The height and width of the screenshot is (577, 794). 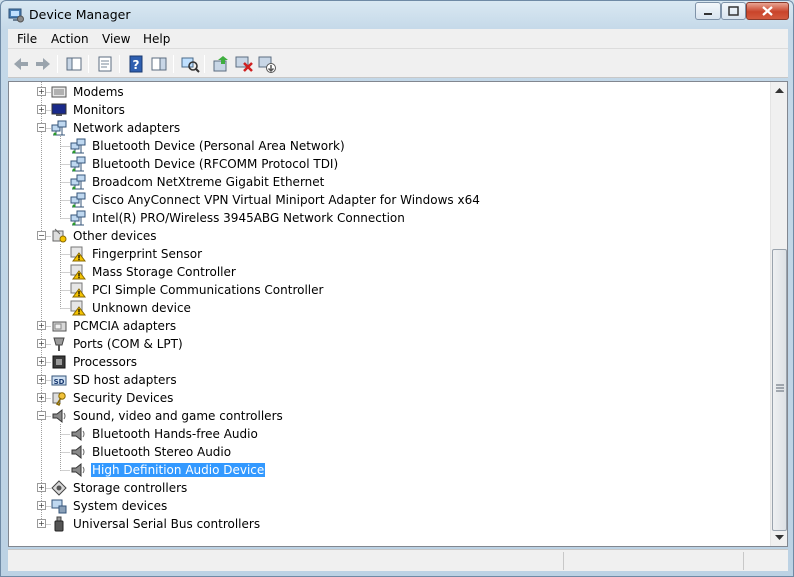 I want to click on tree-device-item: Bluetooth Device (Personal Area Network), so click(x=389, y=146).